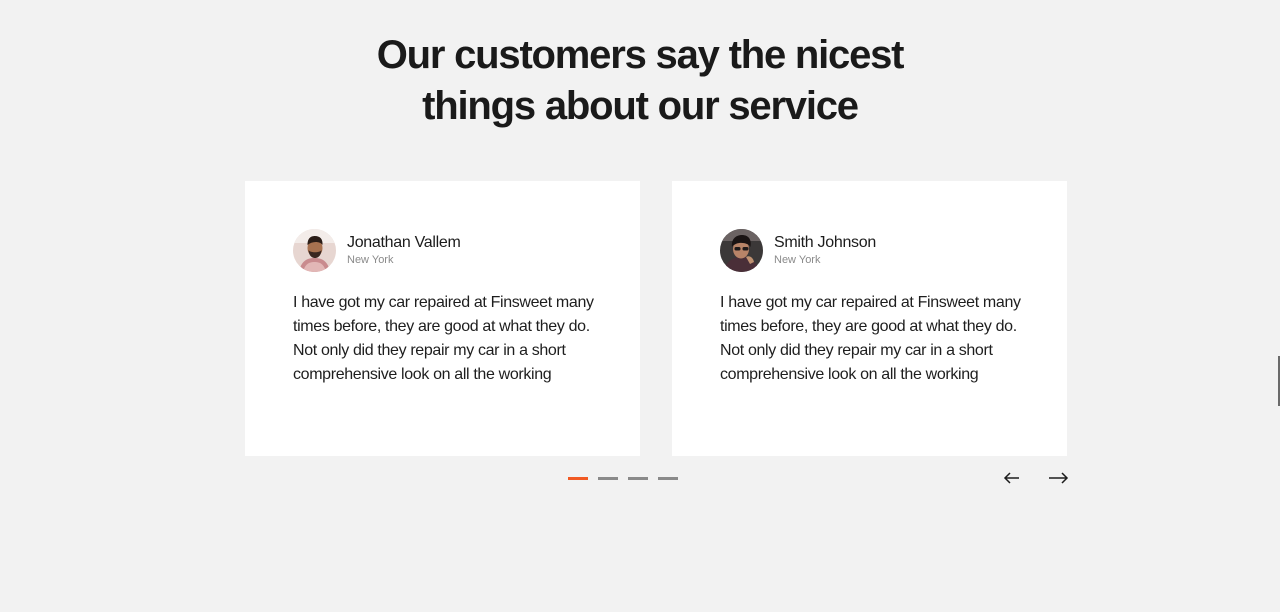  I want to click on arrow-right-icon, so click(1059, 478).